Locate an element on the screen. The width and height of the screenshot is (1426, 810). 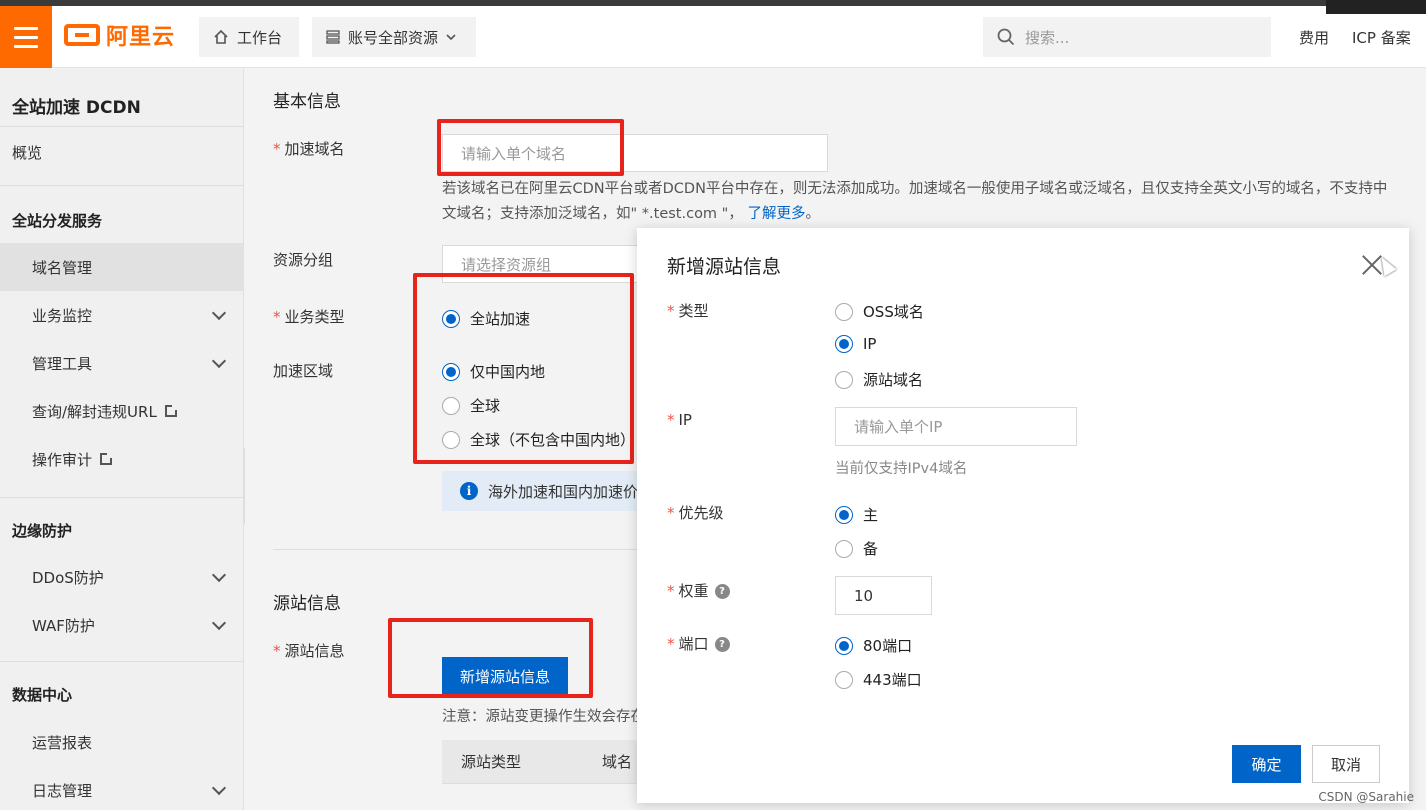
sidebar-group-data-center: 数据中心 is located at coordinates (42, 695).